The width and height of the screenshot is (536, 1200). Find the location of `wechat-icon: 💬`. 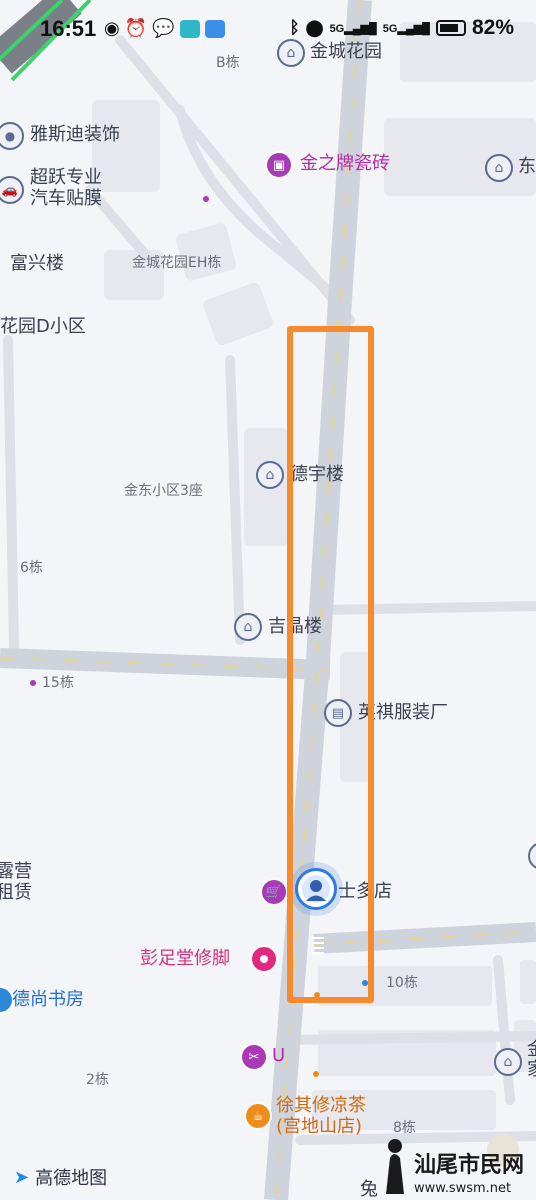

wechat-icon: 💬 is located at coordinates (163, 28).